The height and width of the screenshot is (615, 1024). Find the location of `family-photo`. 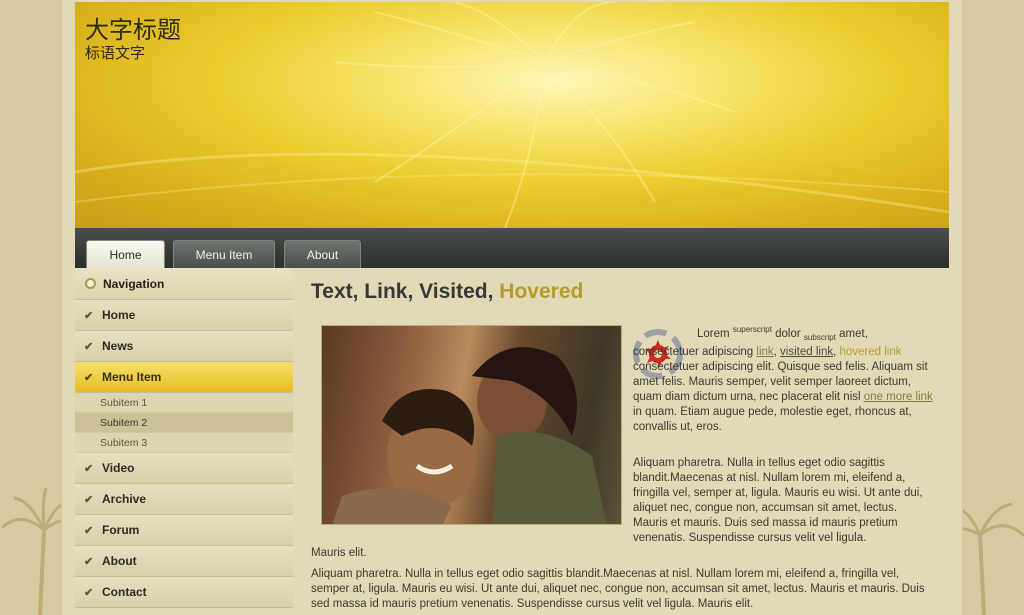

family-photo is located at coordinates (471, 425).